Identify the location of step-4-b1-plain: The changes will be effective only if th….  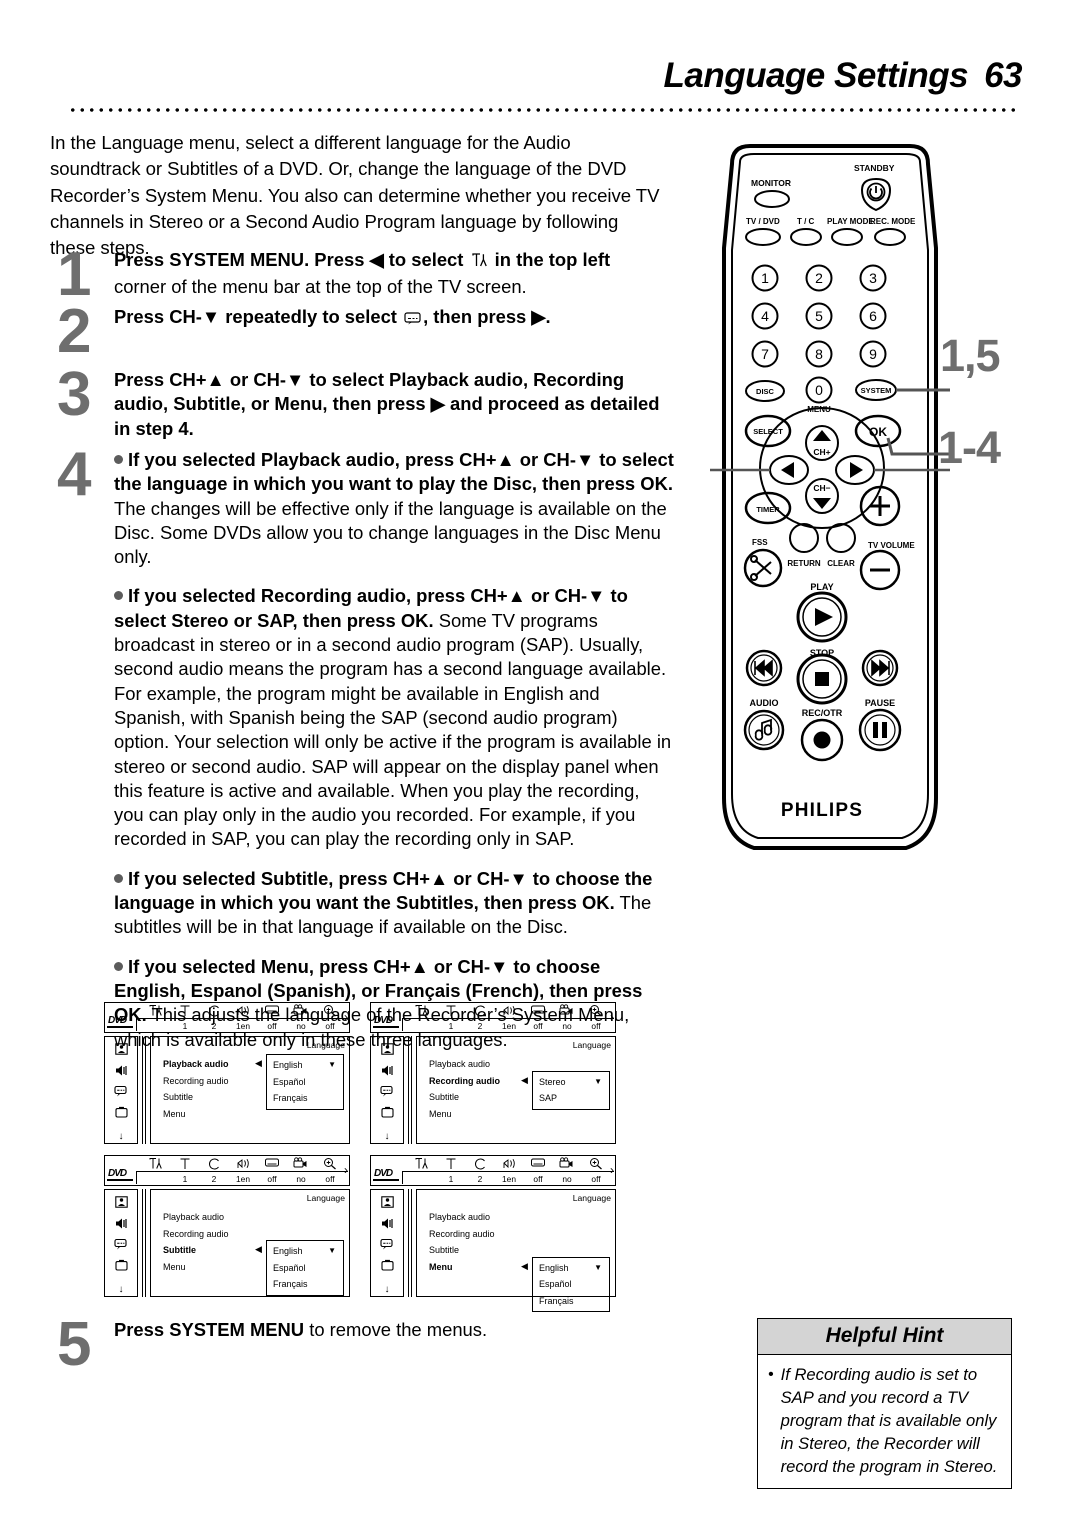
(390, 532).